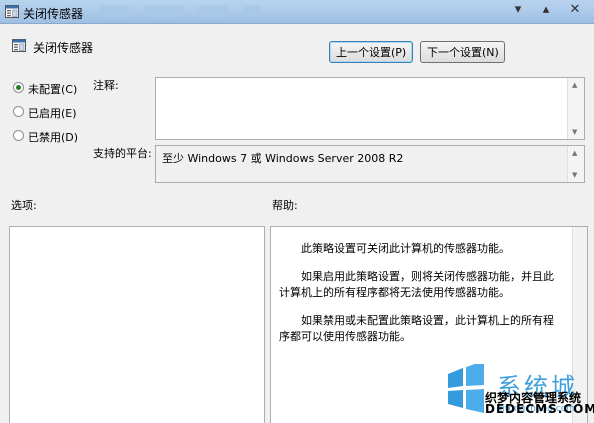  What do you see at coordinates (371, 52) in the screenshot?
I see `previous-setting-button: 上一个设置(P)` at bounding box center [371, 52].